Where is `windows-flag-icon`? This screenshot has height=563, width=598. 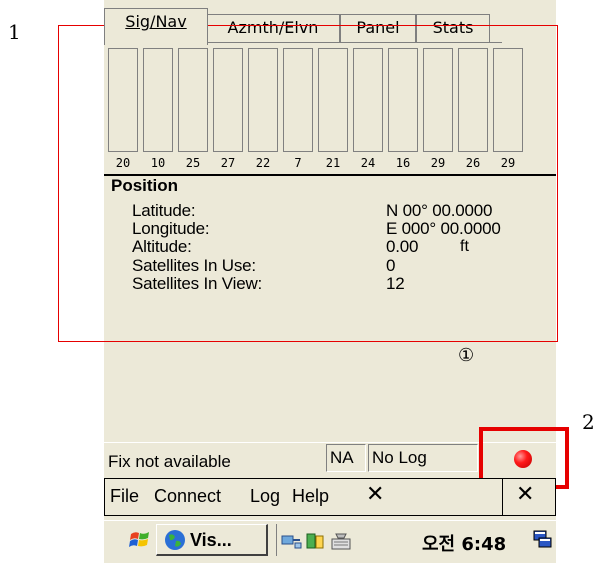
windows-flag-icon is located at coordinates (140, 540).